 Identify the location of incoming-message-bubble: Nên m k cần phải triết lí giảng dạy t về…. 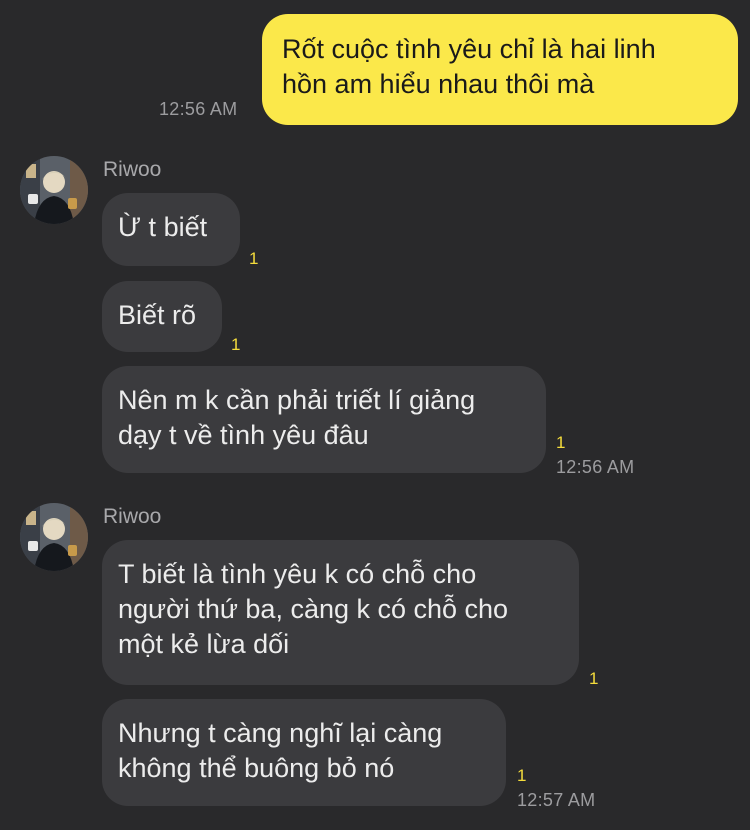
(324, 419).